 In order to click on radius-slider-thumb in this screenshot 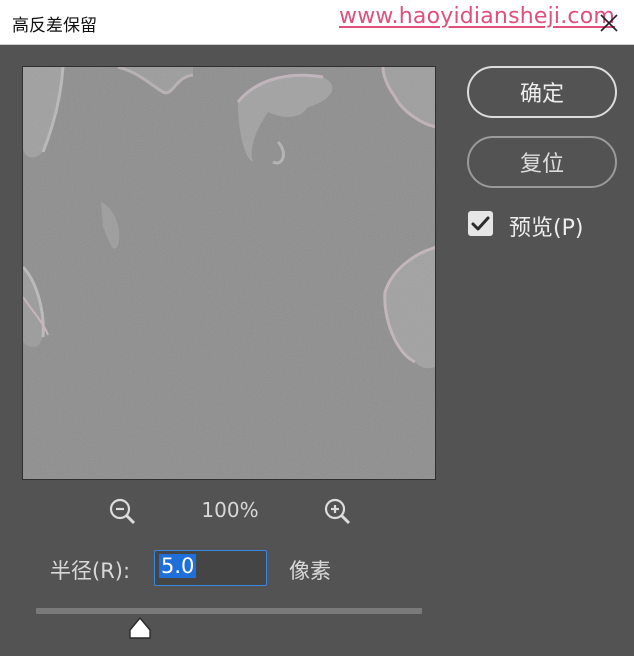, I will do `click(140, 628)`.